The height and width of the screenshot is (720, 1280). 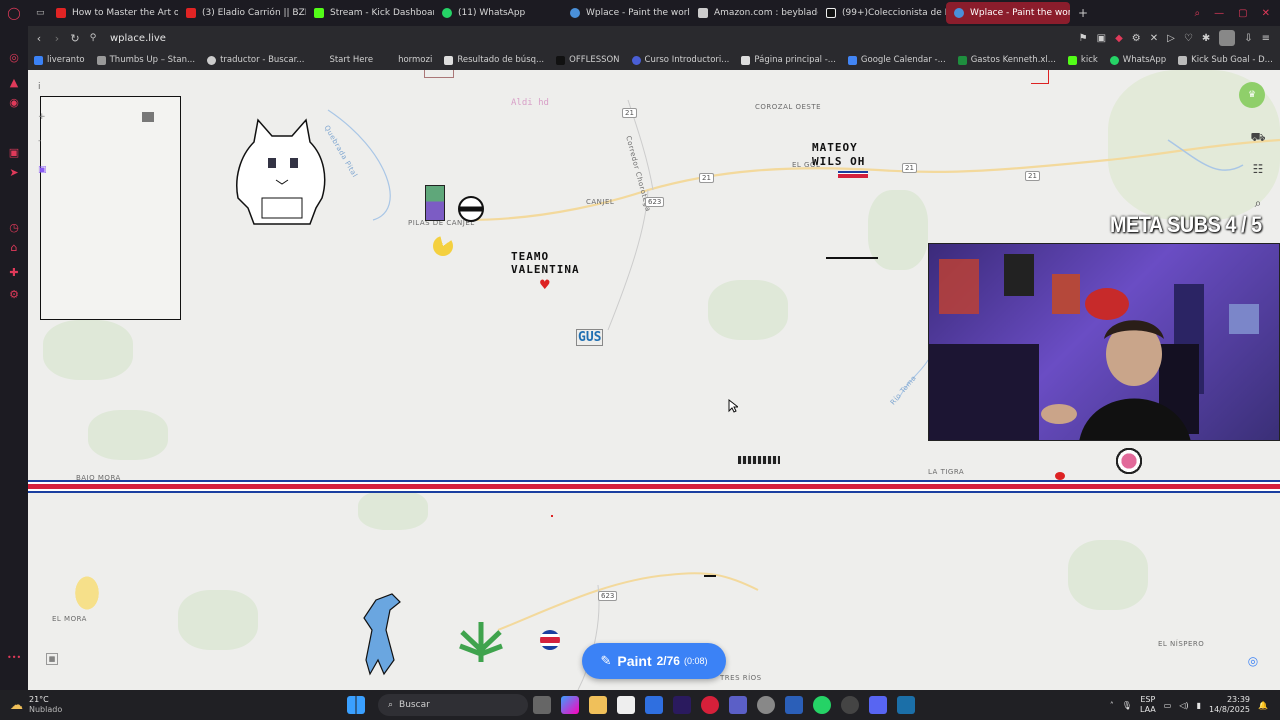 What do you see at coordinates (57, 38) in the screenshot?
I see `forward-icon: ›` at bounding box center [57, 38].